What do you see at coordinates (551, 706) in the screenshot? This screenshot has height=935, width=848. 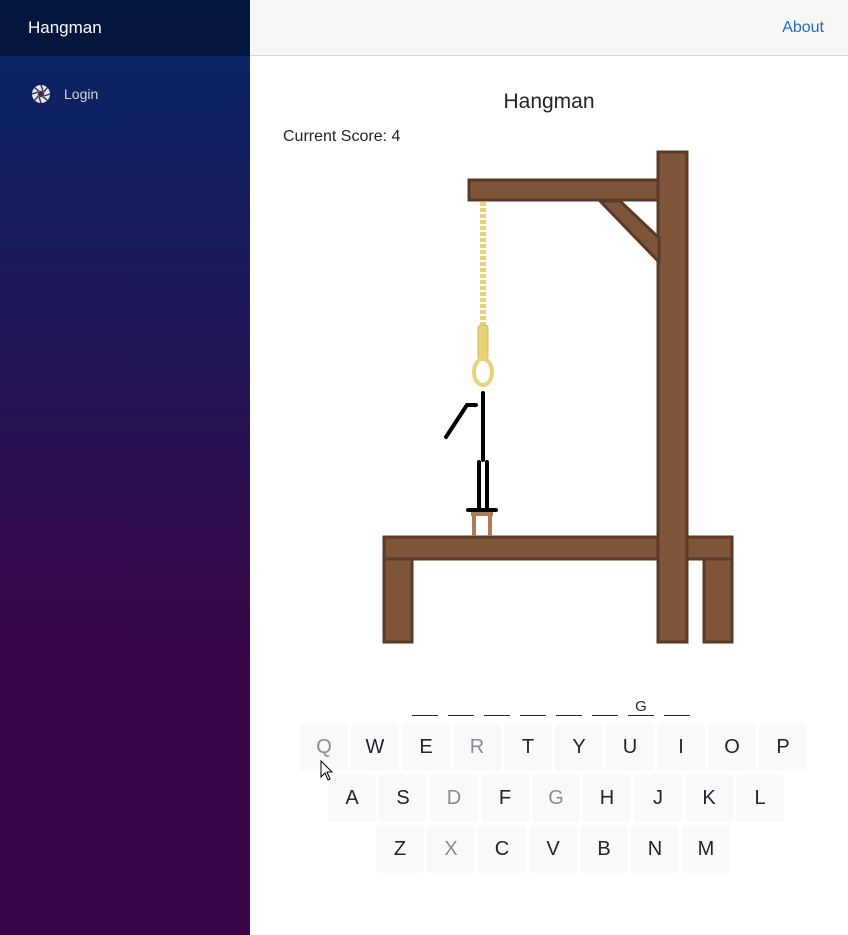 I see `word-display: G` at bounding box center [551, 706].